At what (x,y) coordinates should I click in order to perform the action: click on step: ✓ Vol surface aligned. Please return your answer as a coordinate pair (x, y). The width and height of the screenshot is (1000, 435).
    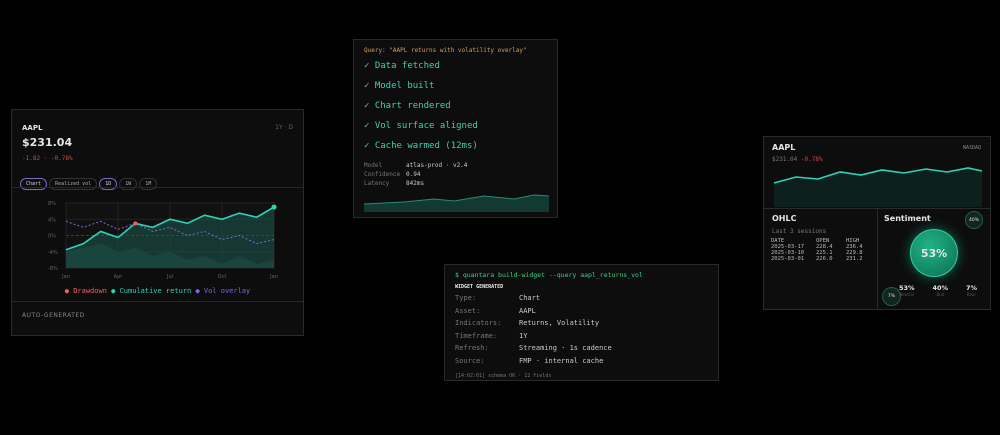
    Looking at the image, I should click on (421, 126).